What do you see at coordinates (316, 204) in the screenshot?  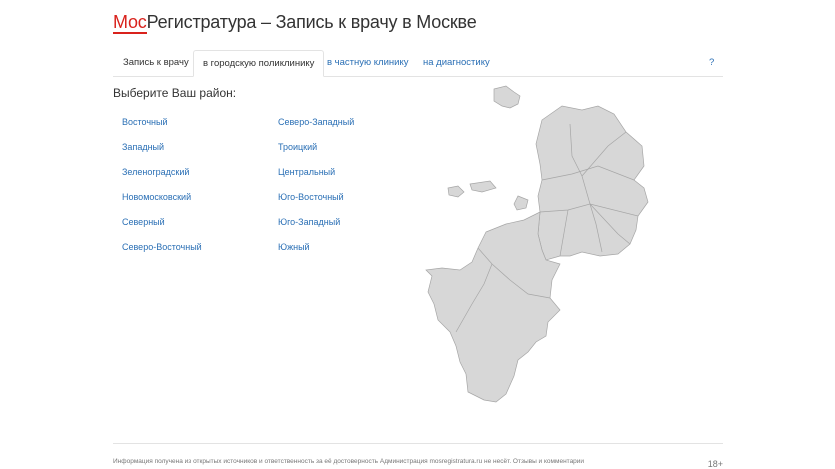 I see `district-link-south-east: Юго-Восточный` at bounding box center [316, 204].